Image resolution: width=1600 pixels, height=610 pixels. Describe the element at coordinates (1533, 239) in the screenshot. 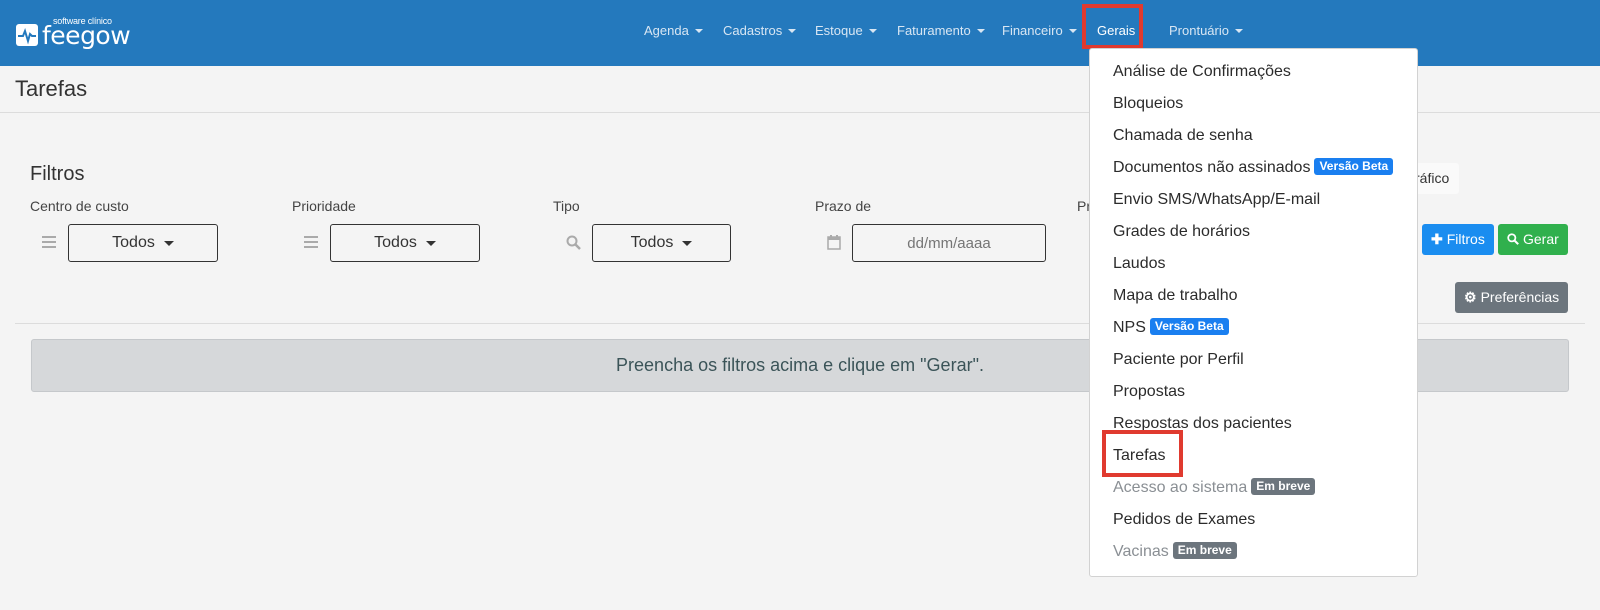

I see `gerar-button: Gerar` at that location.